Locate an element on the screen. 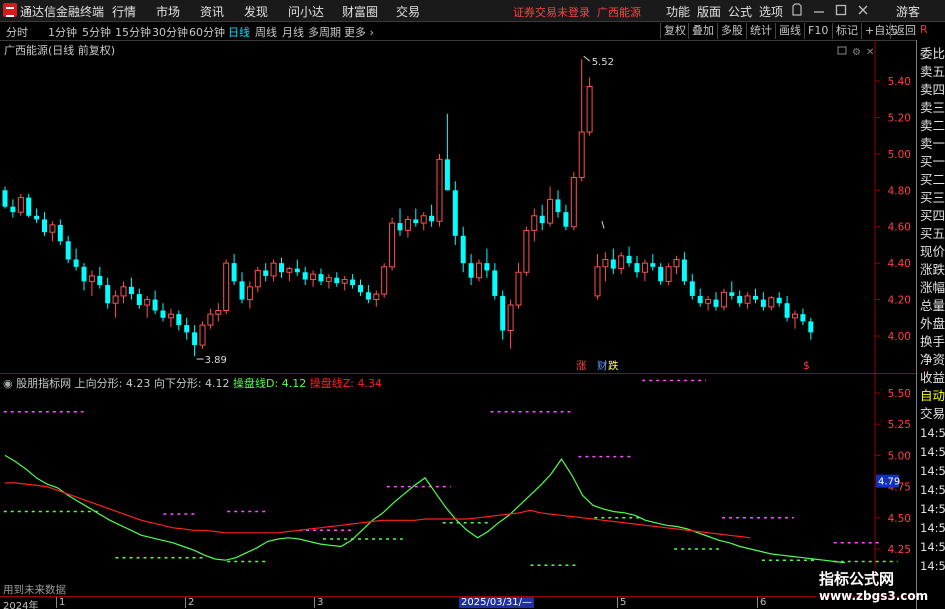  auto-refresh-toggle: 自动 is located at coordinates (932, 396).